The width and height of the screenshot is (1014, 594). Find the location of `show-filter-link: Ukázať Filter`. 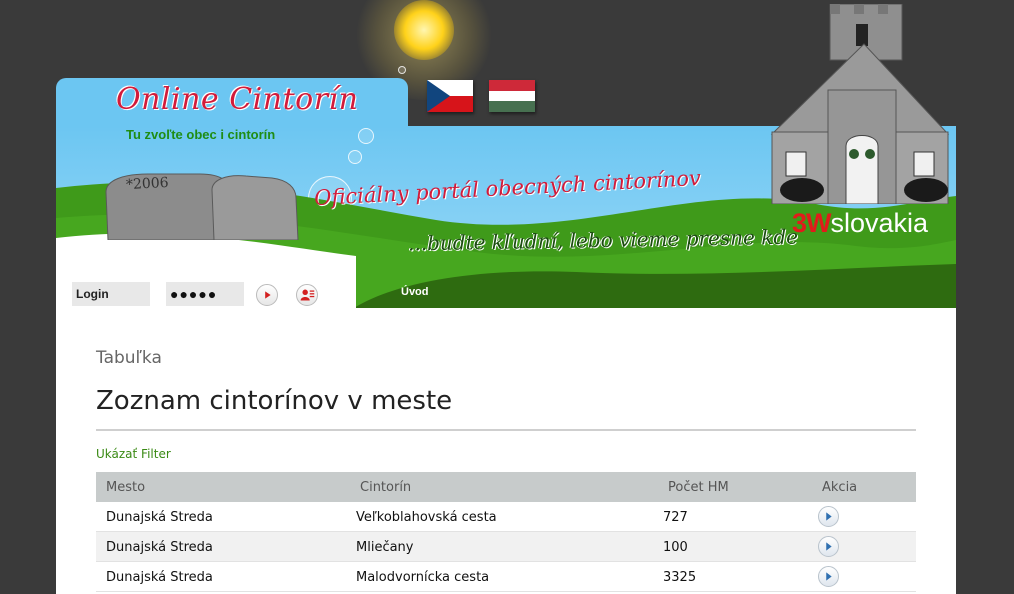

show-filter-link: Ukázať Filter is located at coordinates (133, 454).